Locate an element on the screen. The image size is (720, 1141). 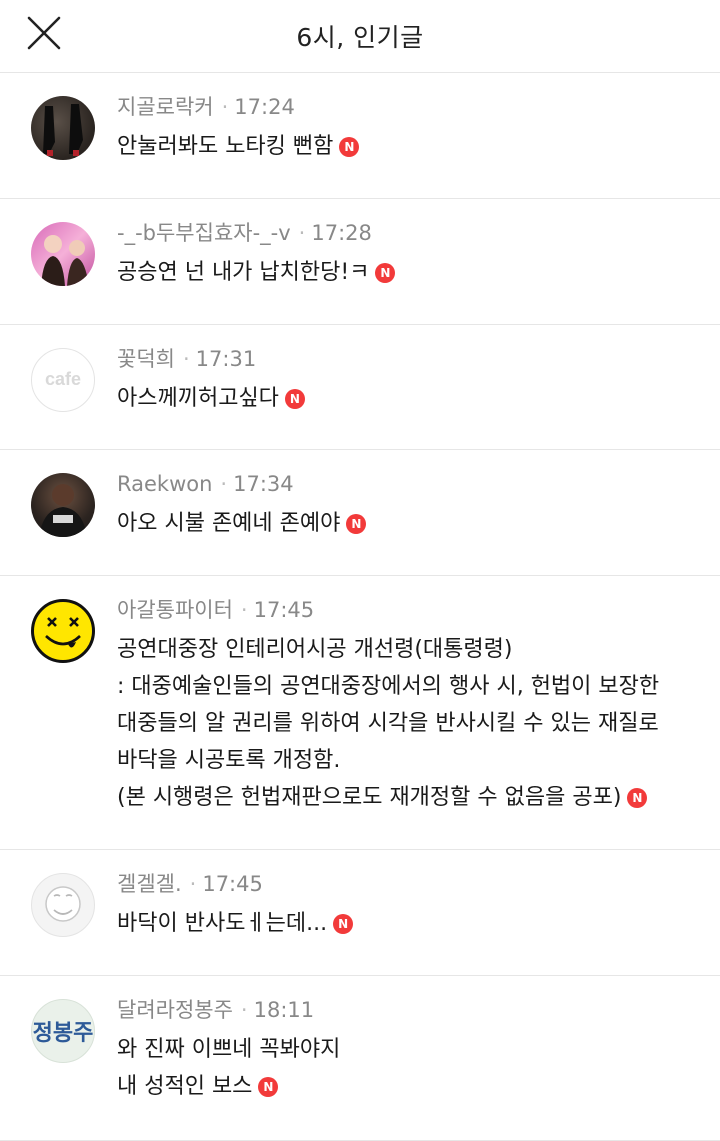
post-text-line: : 대중예술인들의 공연대중장에서의 행사 시, 헌법이 보장한 is located at coordinates (388, 686).